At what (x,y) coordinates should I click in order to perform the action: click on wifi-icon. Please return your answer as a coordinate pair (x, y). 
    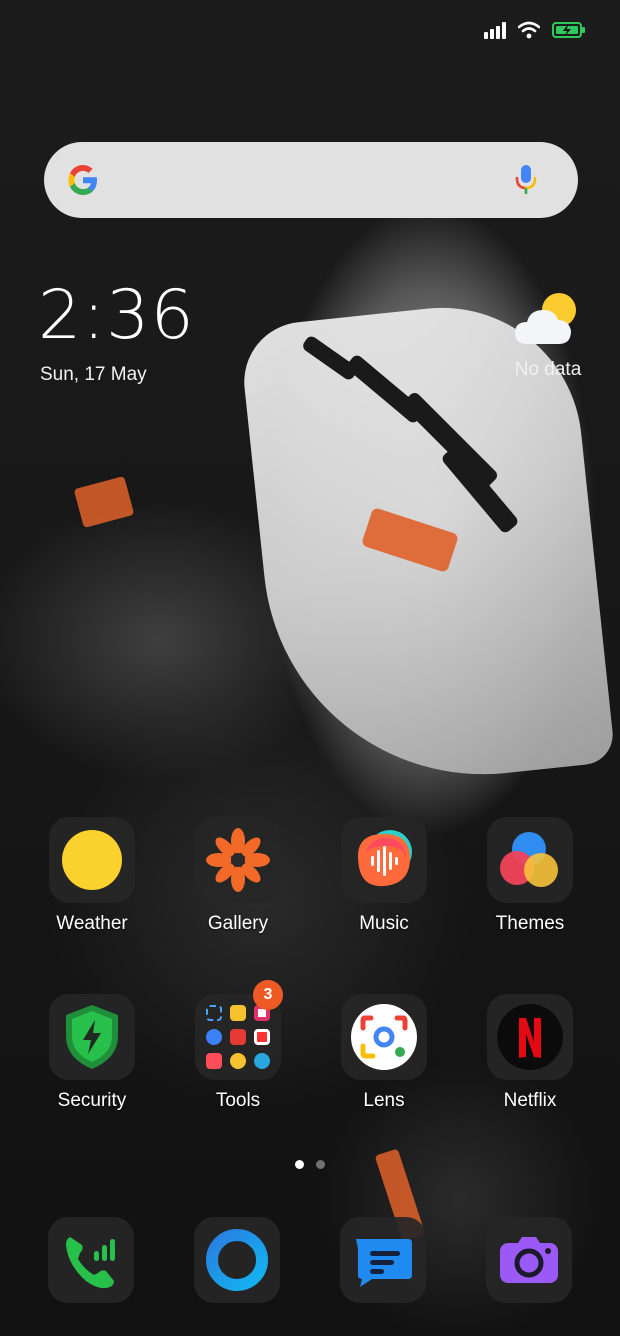
    Looking at the image, I should click on (529, 30).